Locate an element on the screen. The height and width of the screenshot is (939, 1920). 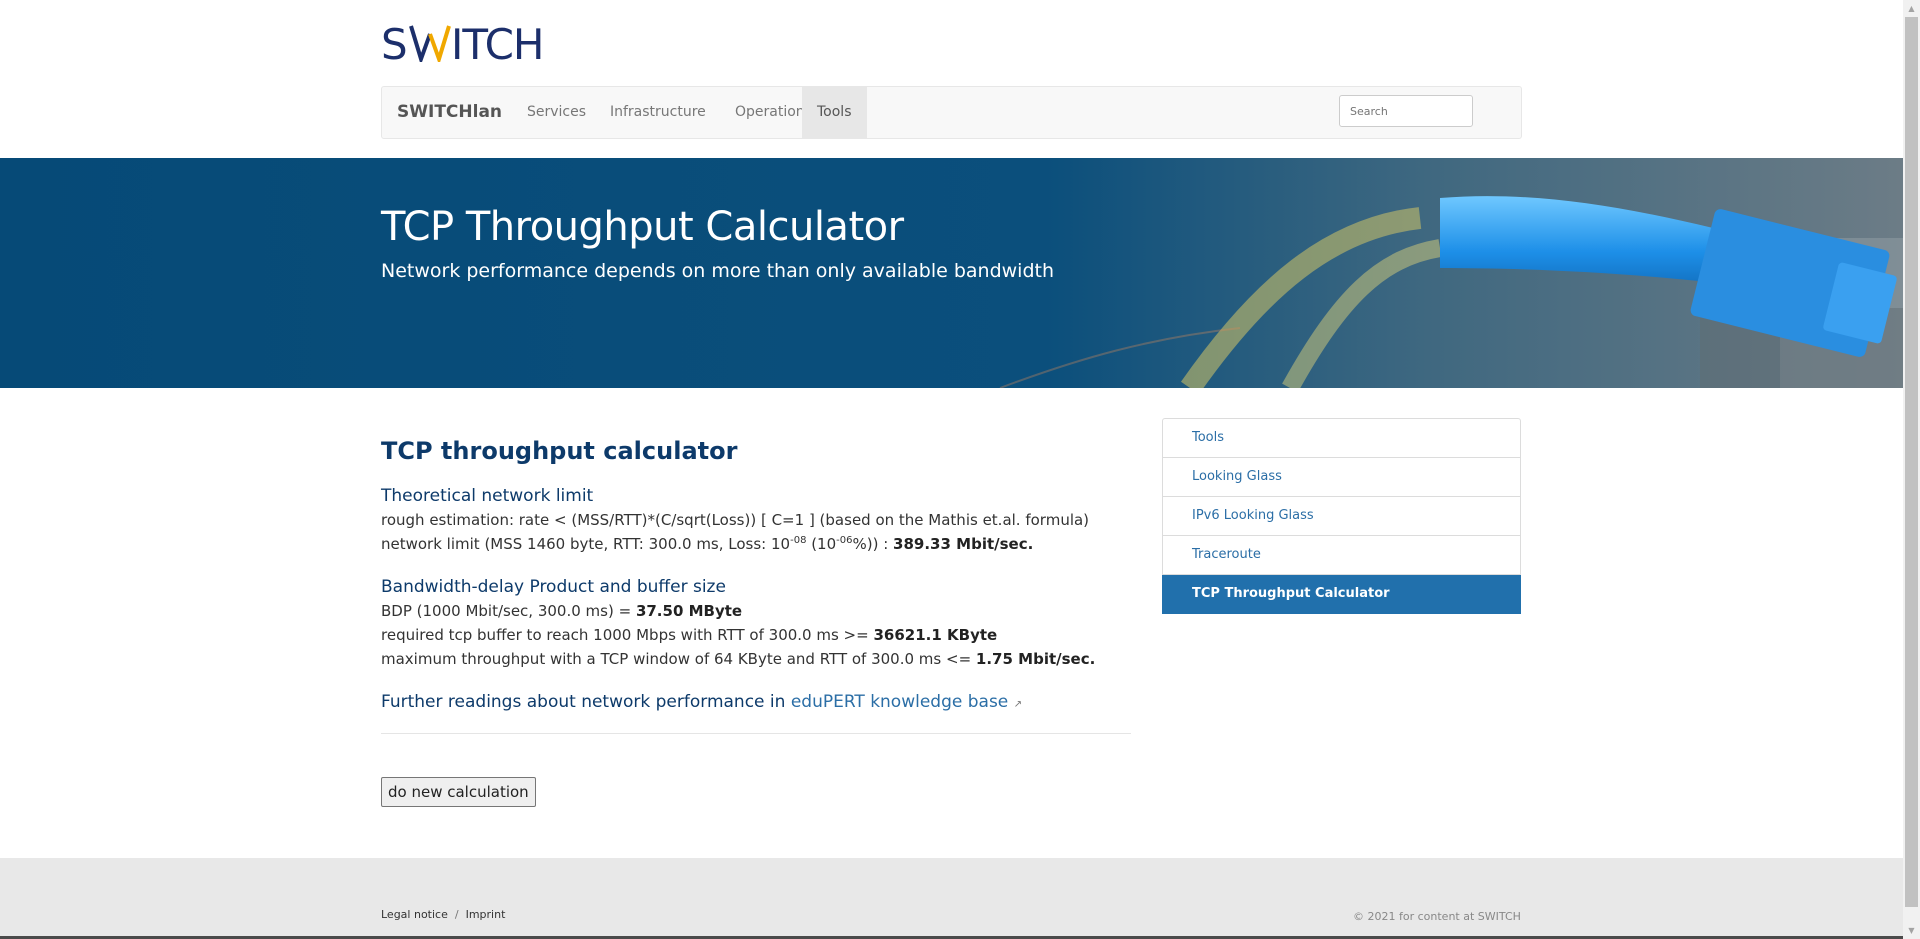
page-title: TCP throughput calculator is located at coordinates (559, 451).